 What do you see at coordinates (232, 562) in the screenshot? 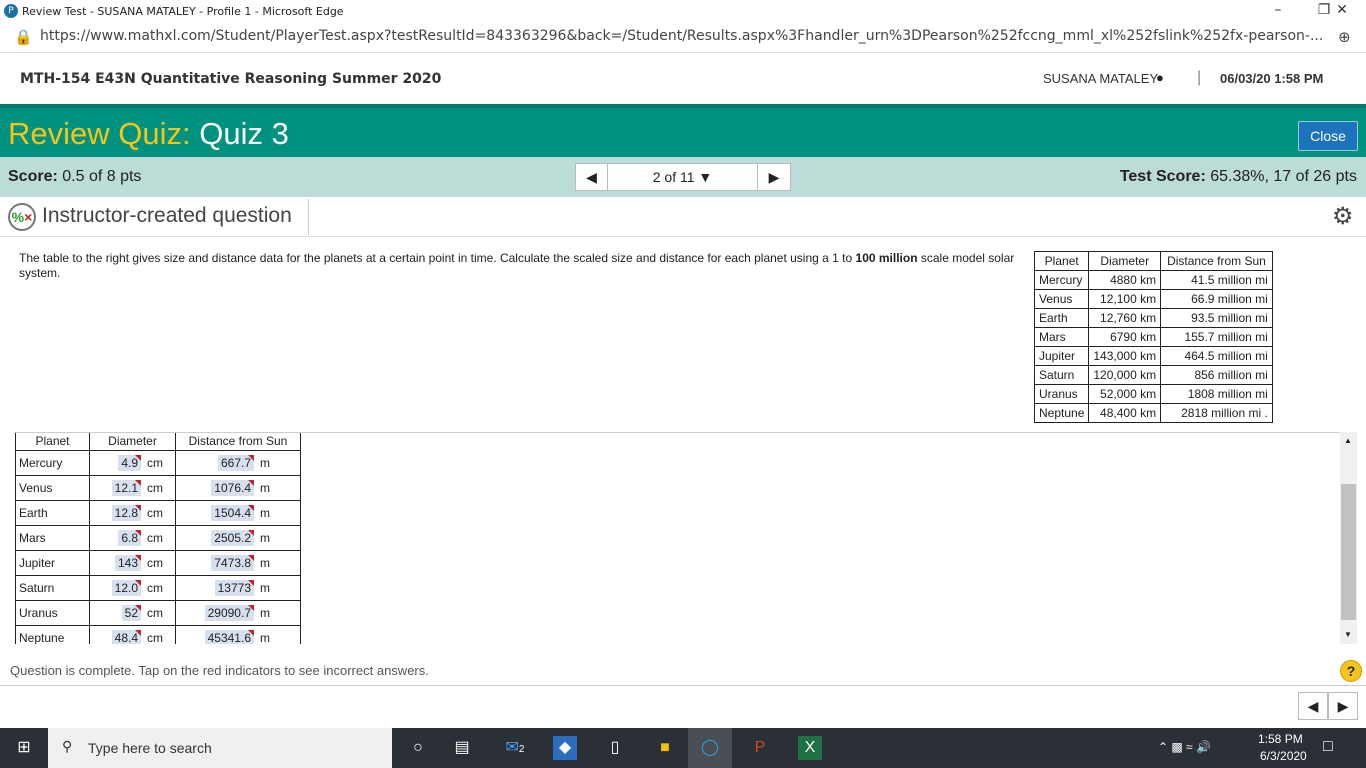
I see `distance-answer: 7473.8` at bounding box center [232, 562].